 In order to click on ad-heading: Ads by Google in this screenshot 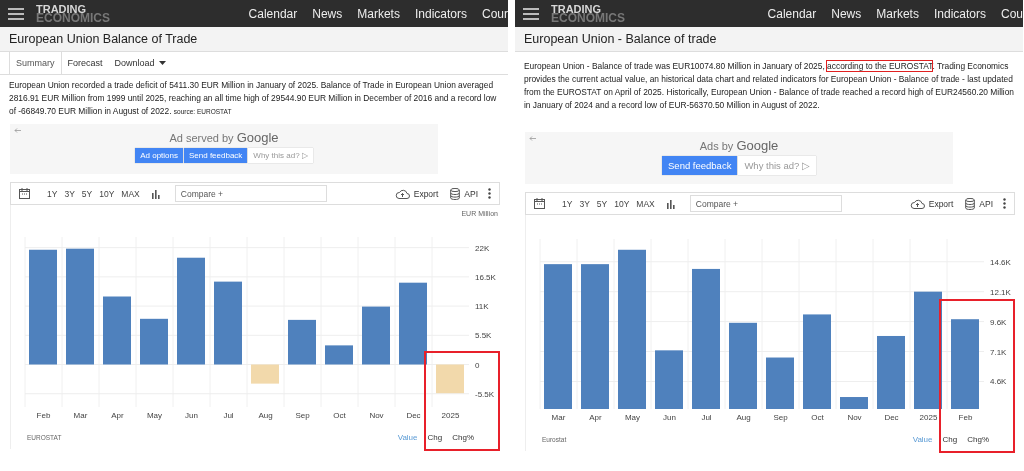, I will do `click(739, 145)`.